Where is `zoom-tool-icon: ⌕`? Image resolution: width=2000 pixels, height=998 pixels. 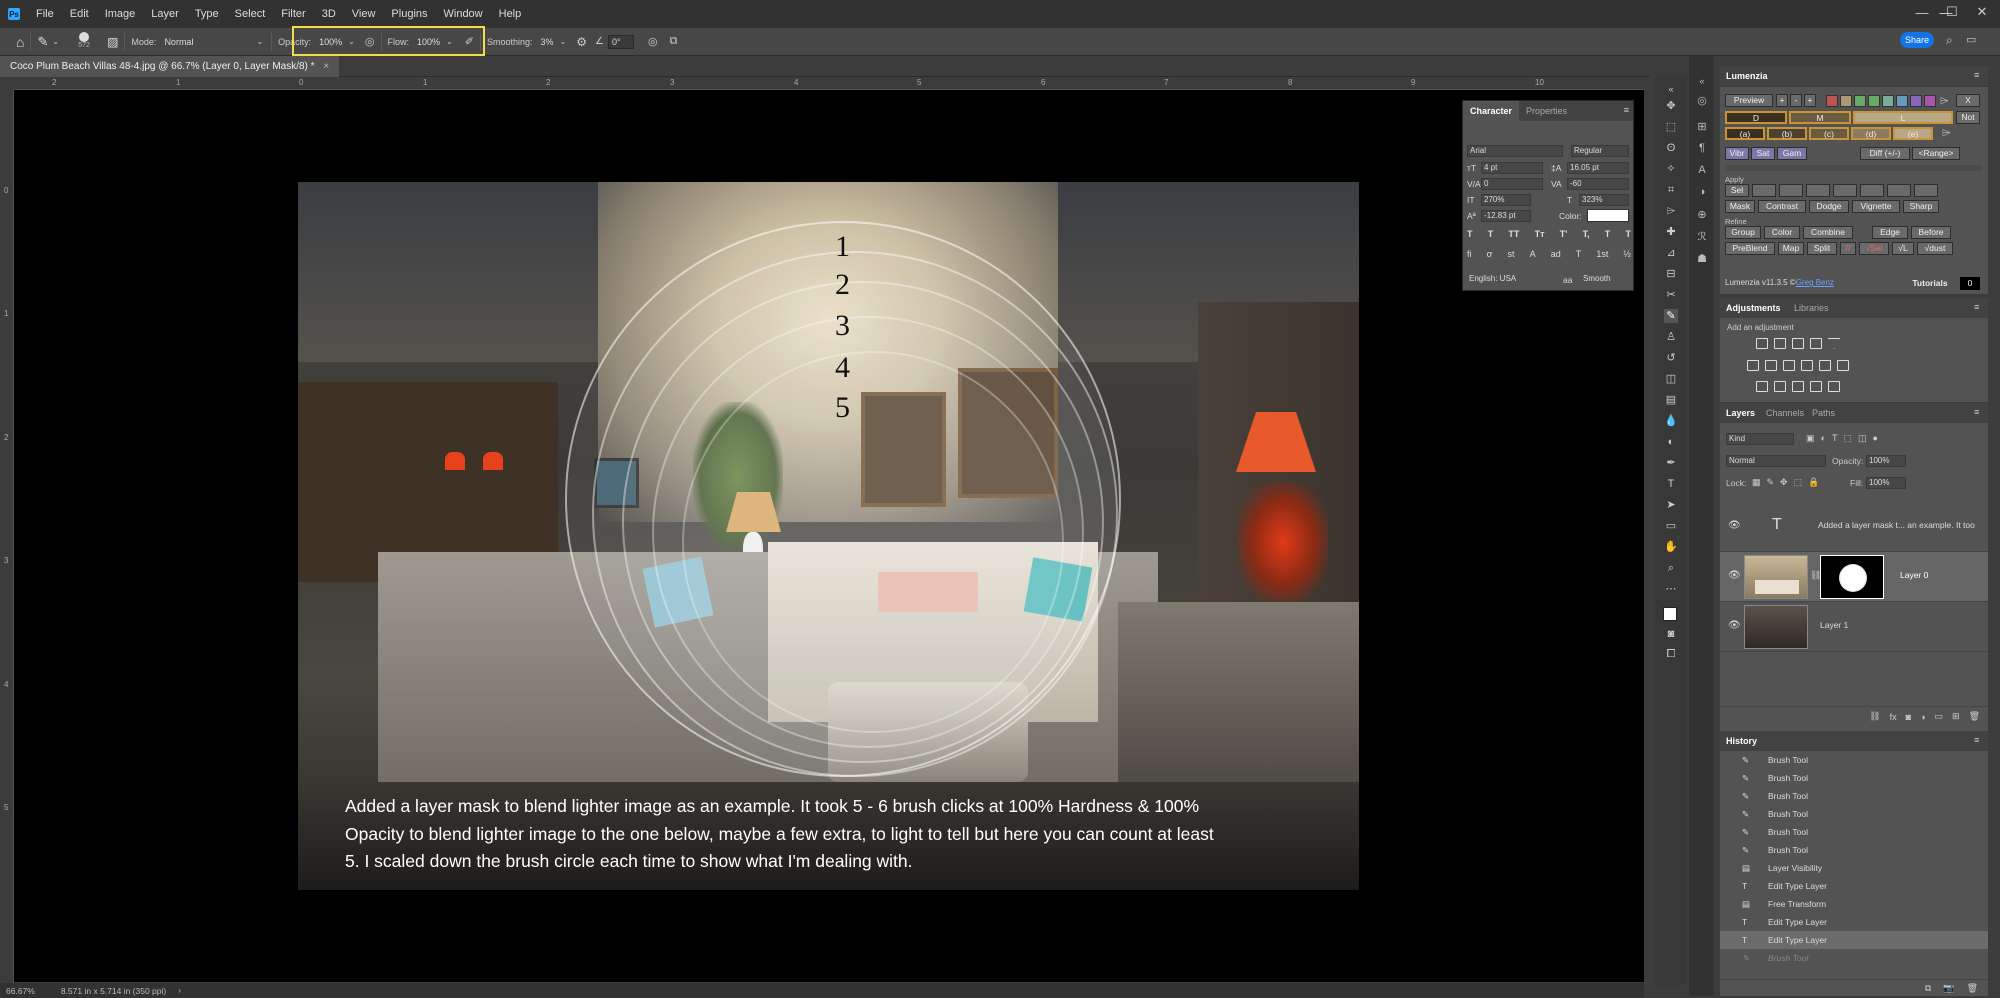
zoom-tool-icon: ⌕ is located at coordinates (1671, 568).